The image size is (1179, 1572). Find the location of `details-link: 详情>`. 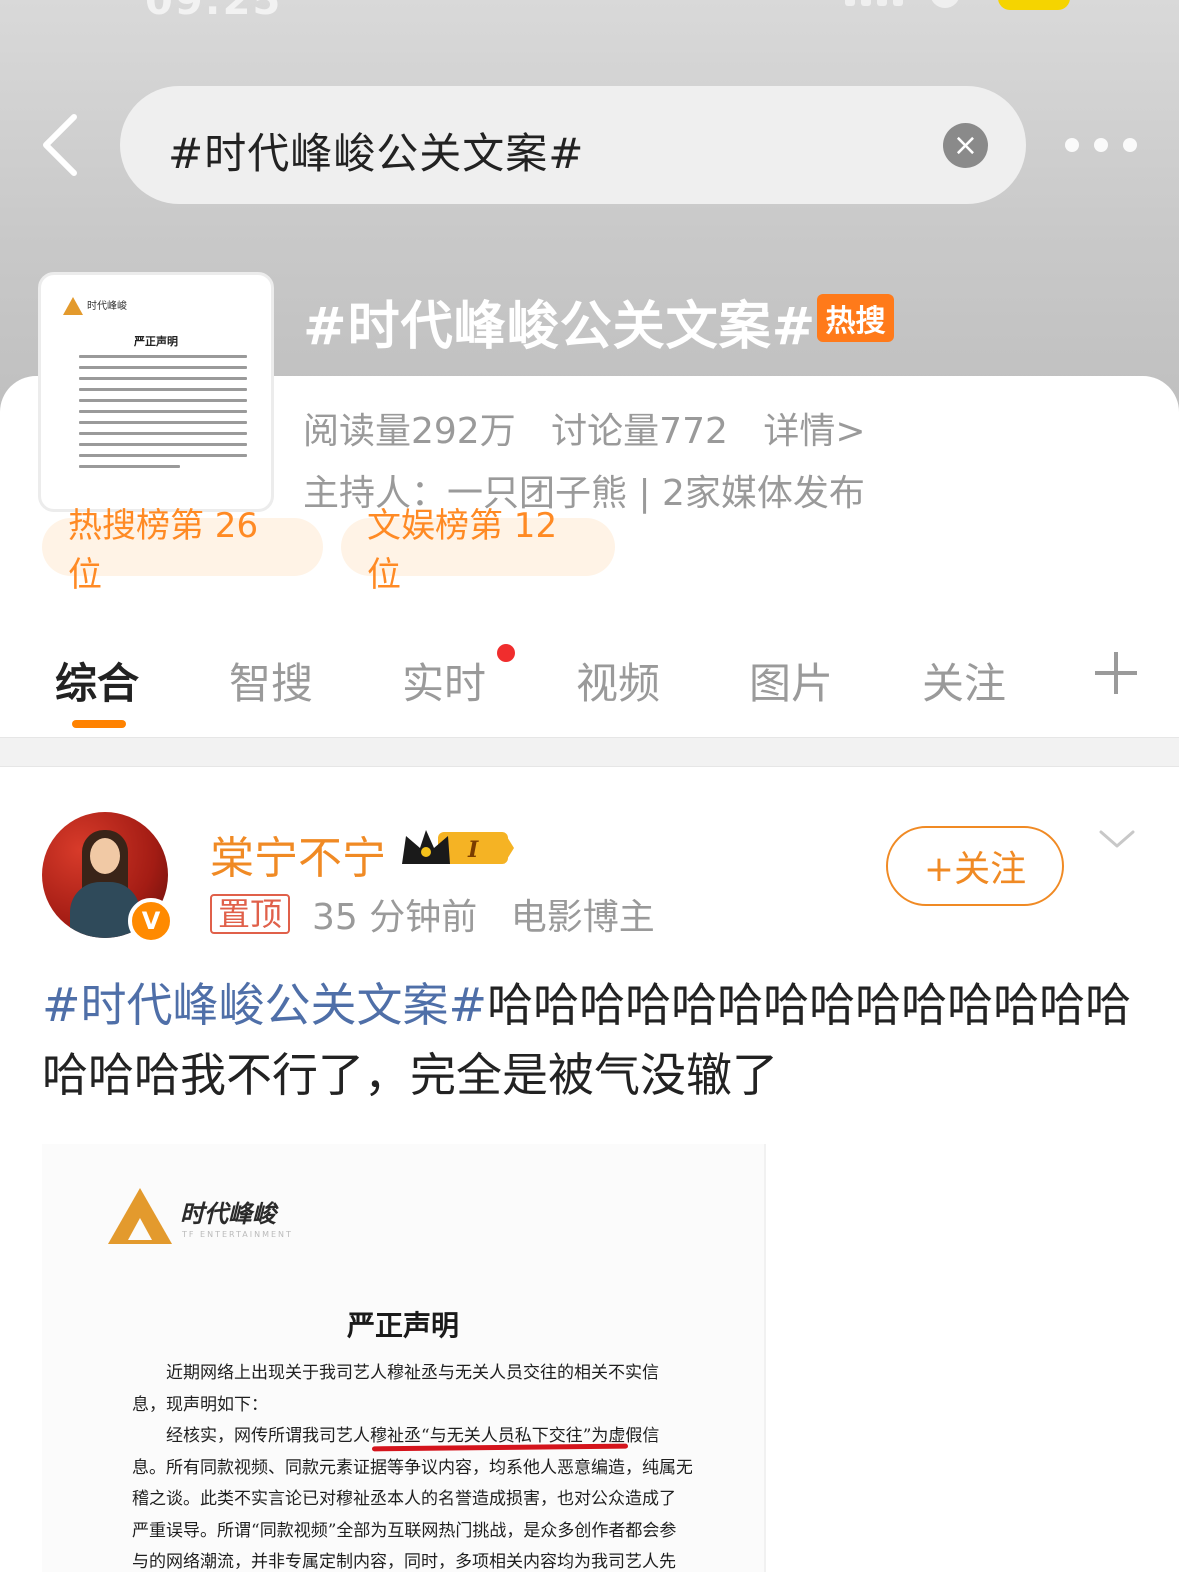

details-link: 详情> is located at coordinates (814, 431).